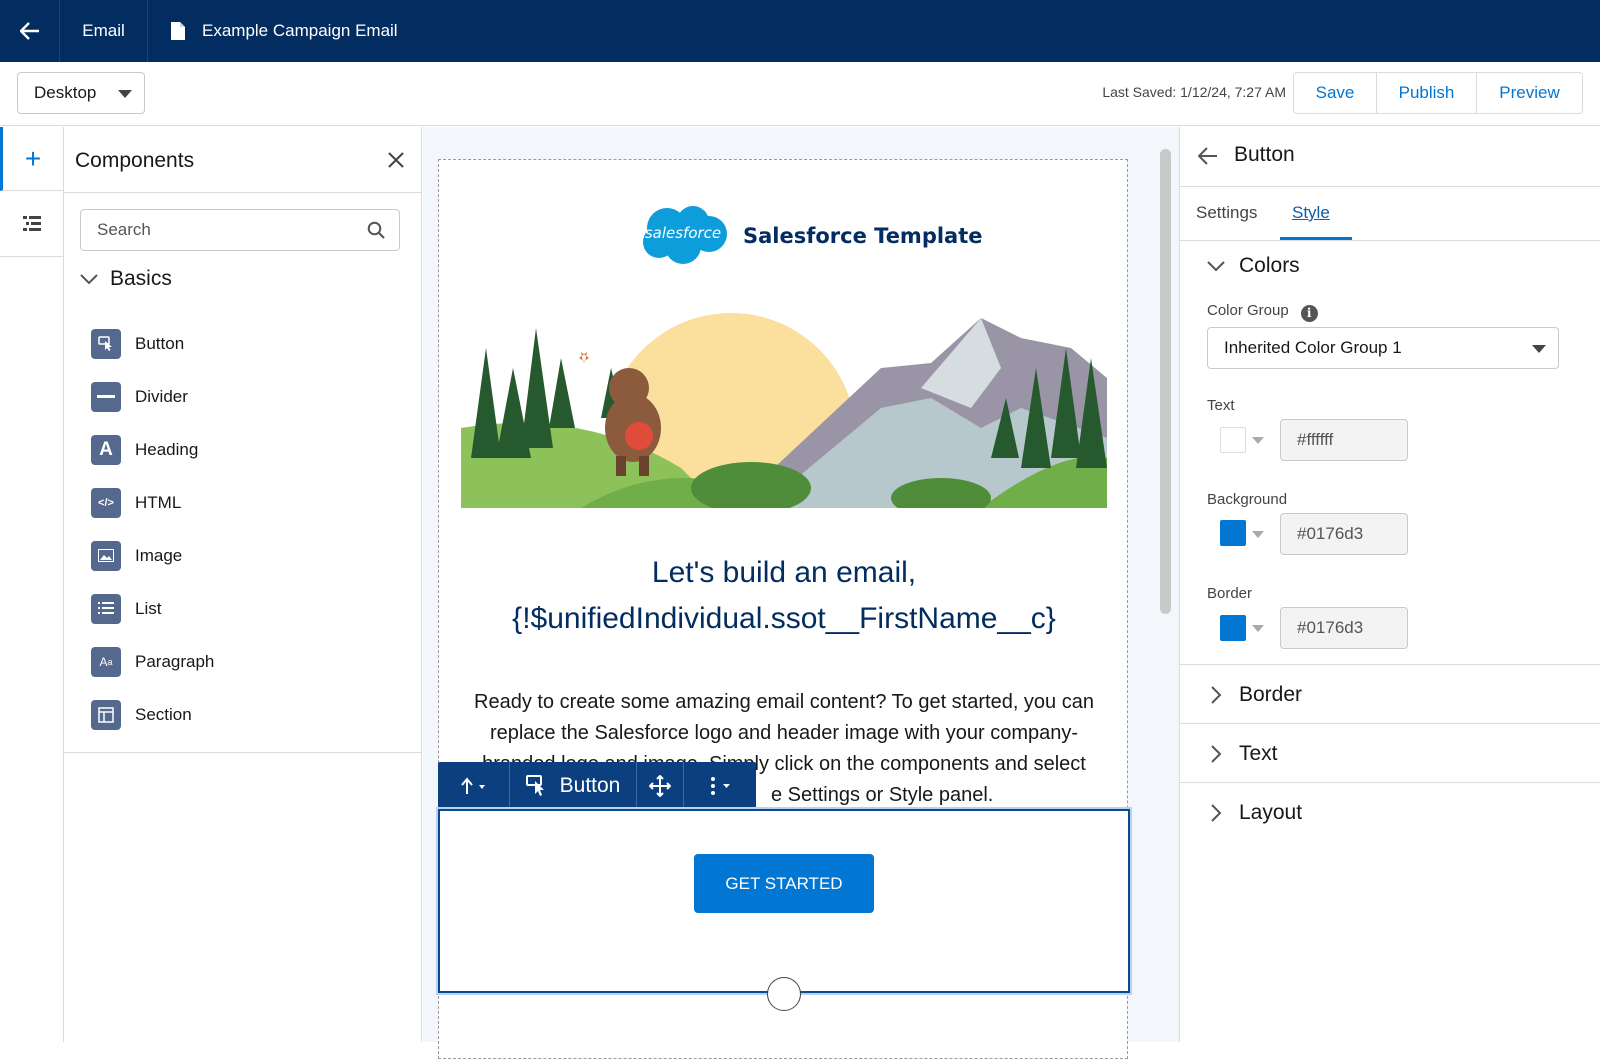 This screenshot has height=1059, width=1600. Describe the element at coordinates (300, 30) in the screenshot. I see `tab-campaign-label: Example Campaign Email` at that location.